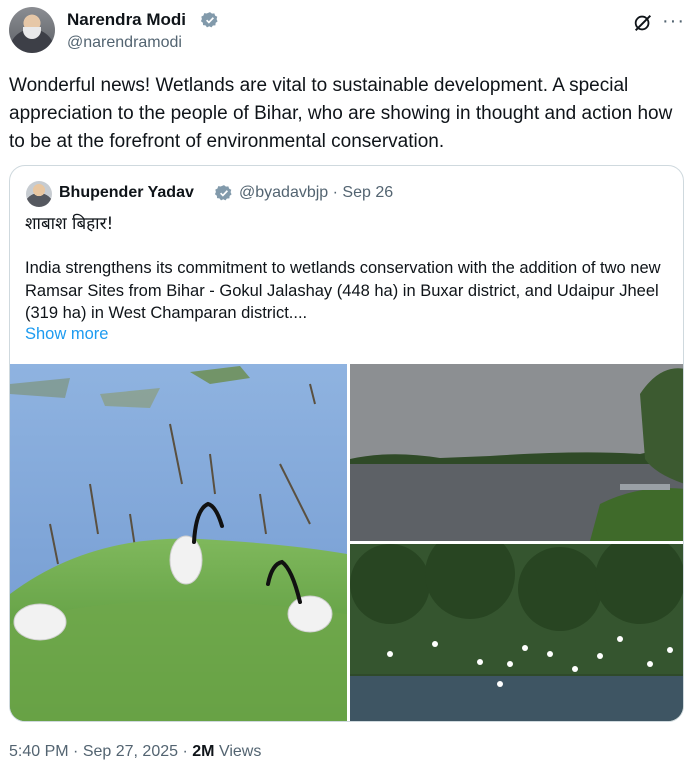  What do you see at coordinates (345, 30) in the screenshot?
I see `post-header: Narendra Modi @narendramodi ···` at bounding box center [345, 30].